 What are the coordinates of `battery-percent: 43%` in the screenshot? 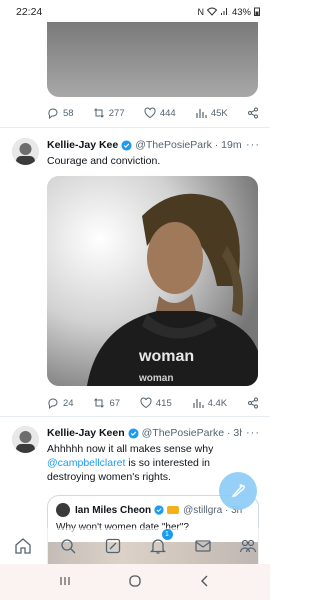 It's located at (241, 12).